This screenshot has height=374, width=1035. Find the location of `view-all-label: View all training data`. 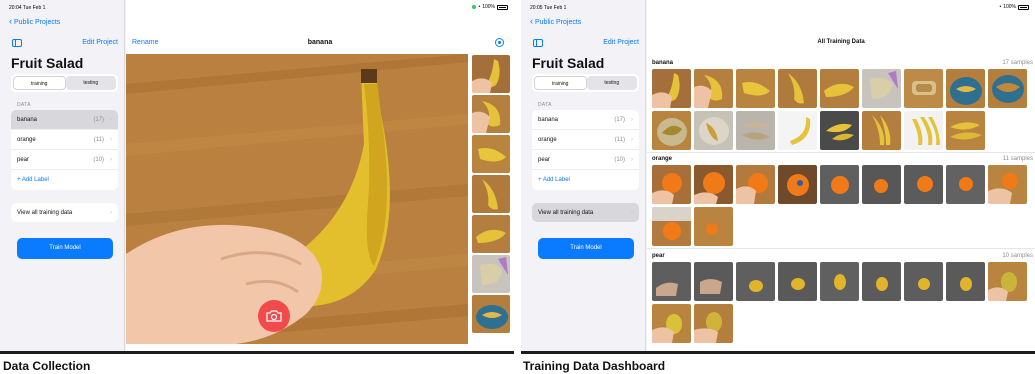

view-all-label: View all training data is located at coordinates (45, 212).